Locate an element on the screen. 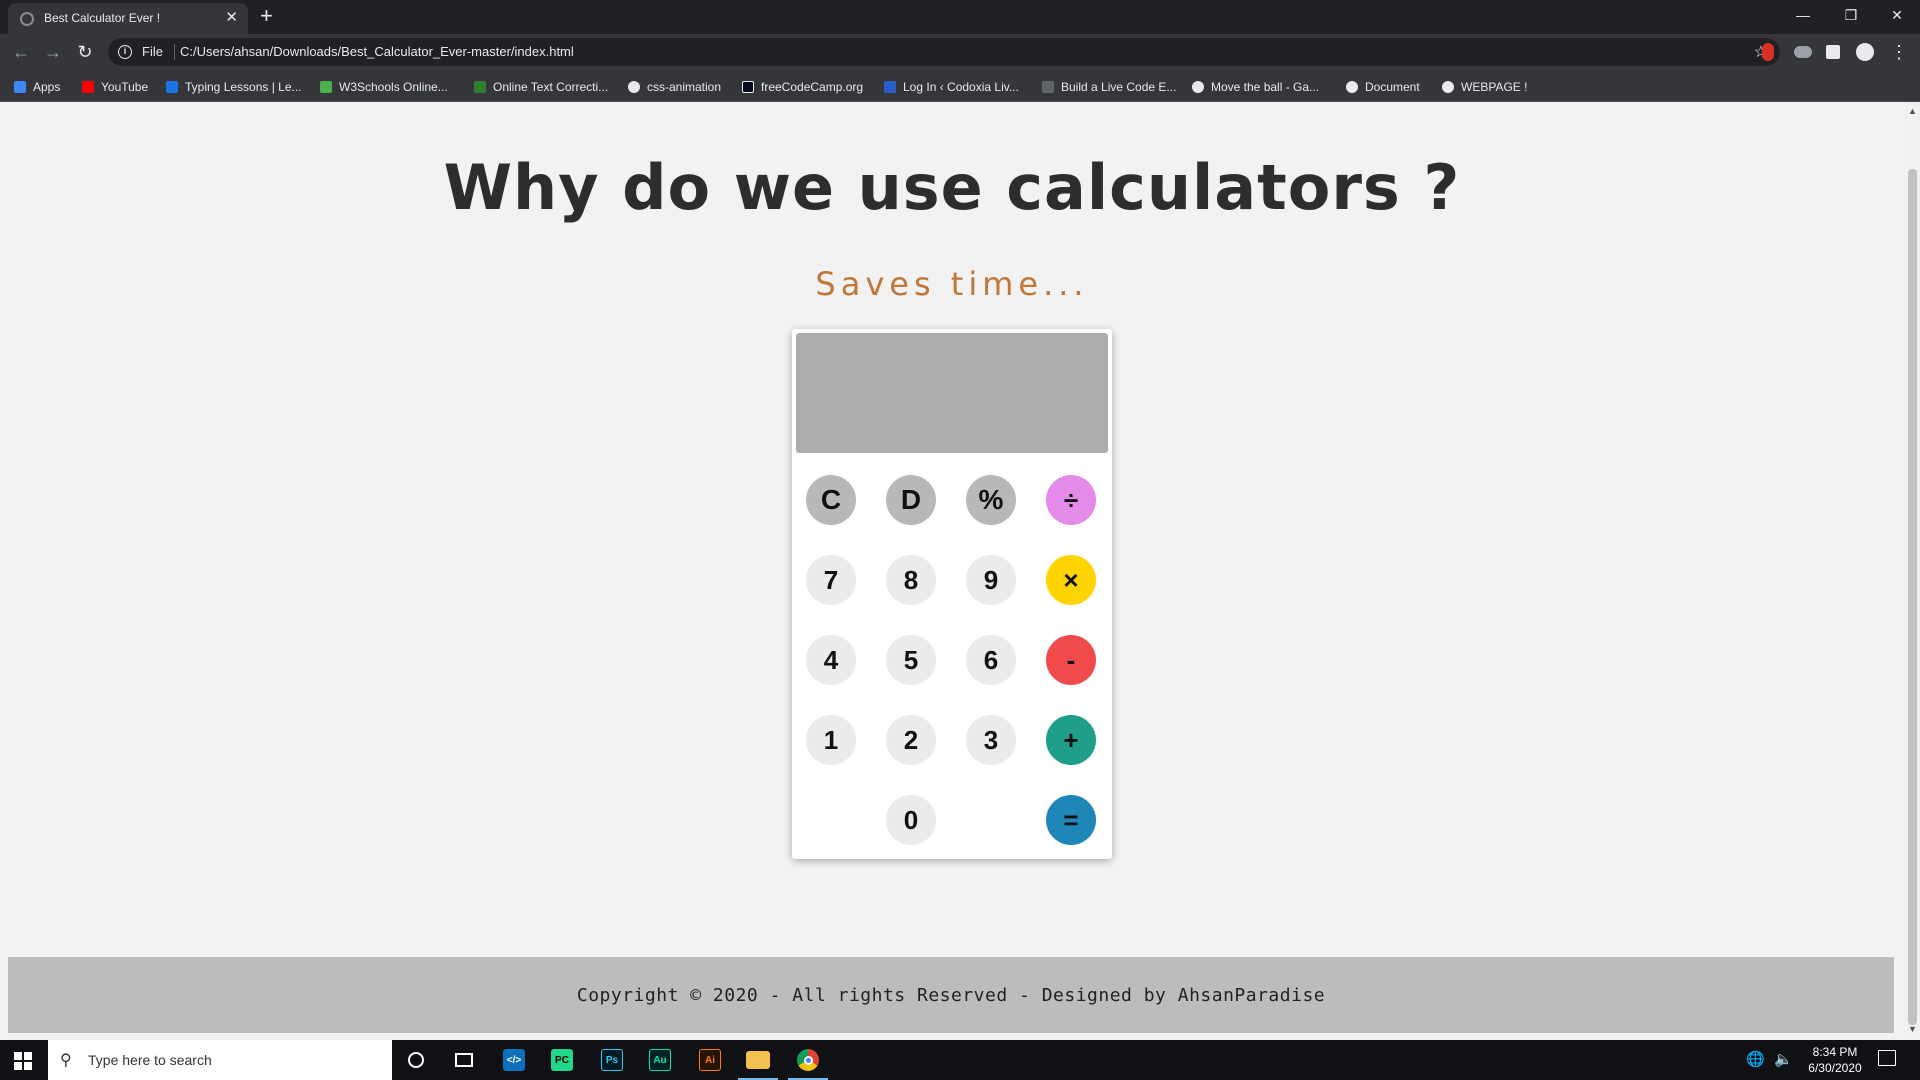 This screenshot has height=1080, width=1920. new-tab-button: + is located at coordinates (266, 16).